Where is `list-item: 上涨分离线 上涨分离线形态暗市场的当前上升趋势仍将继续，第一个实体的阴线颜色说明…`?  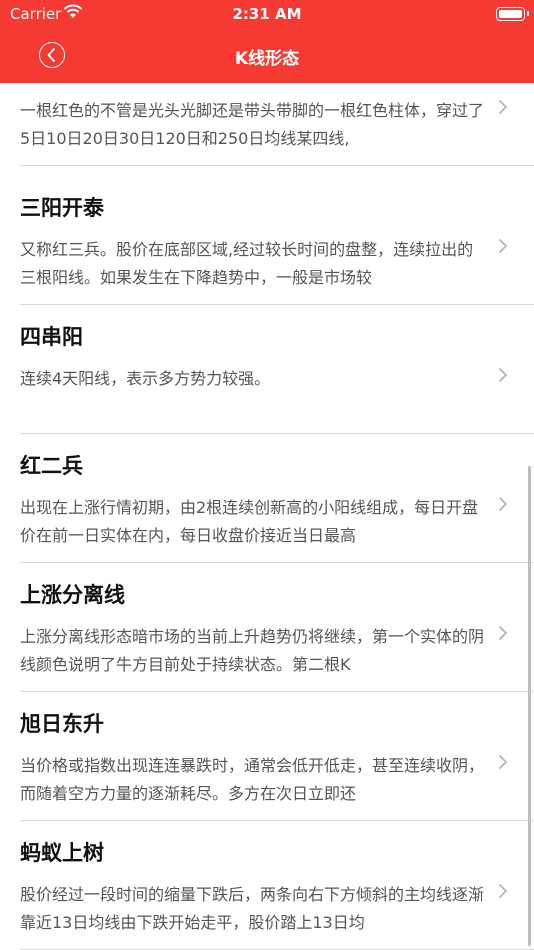 list-item: 上涨分离线 上涨分离线形态暗市场的当前上升趋势仍将继续，第一个实体的阴线颜色说明… is located at coordinates (267, 627).